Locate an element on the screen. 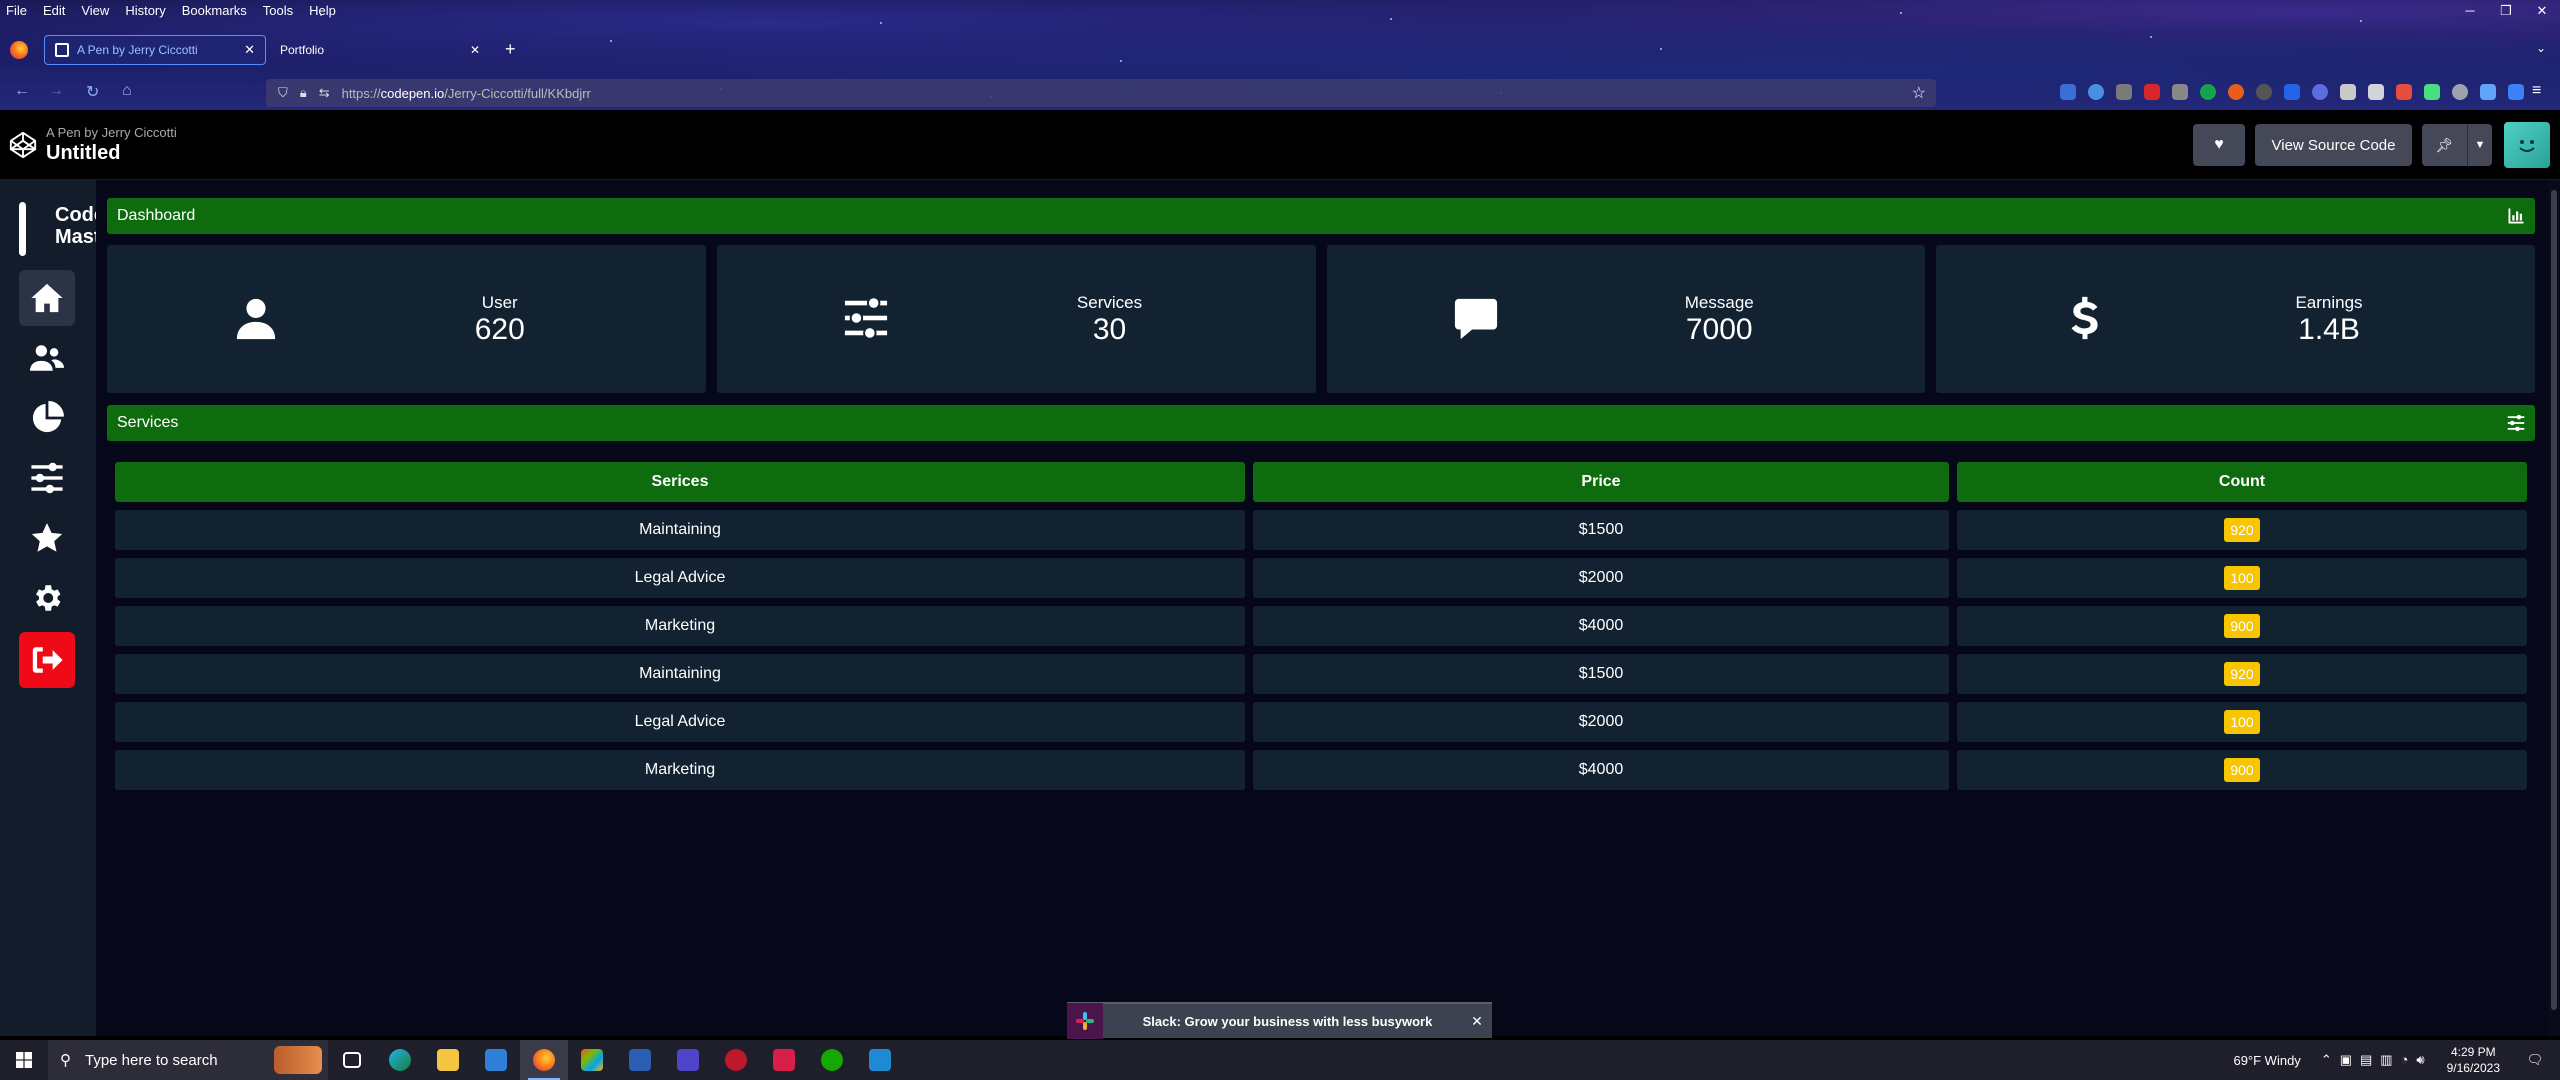 The image size is (2560, 1080). clock-date: 9/16/2023 is located at coordinates (2473, 1068).